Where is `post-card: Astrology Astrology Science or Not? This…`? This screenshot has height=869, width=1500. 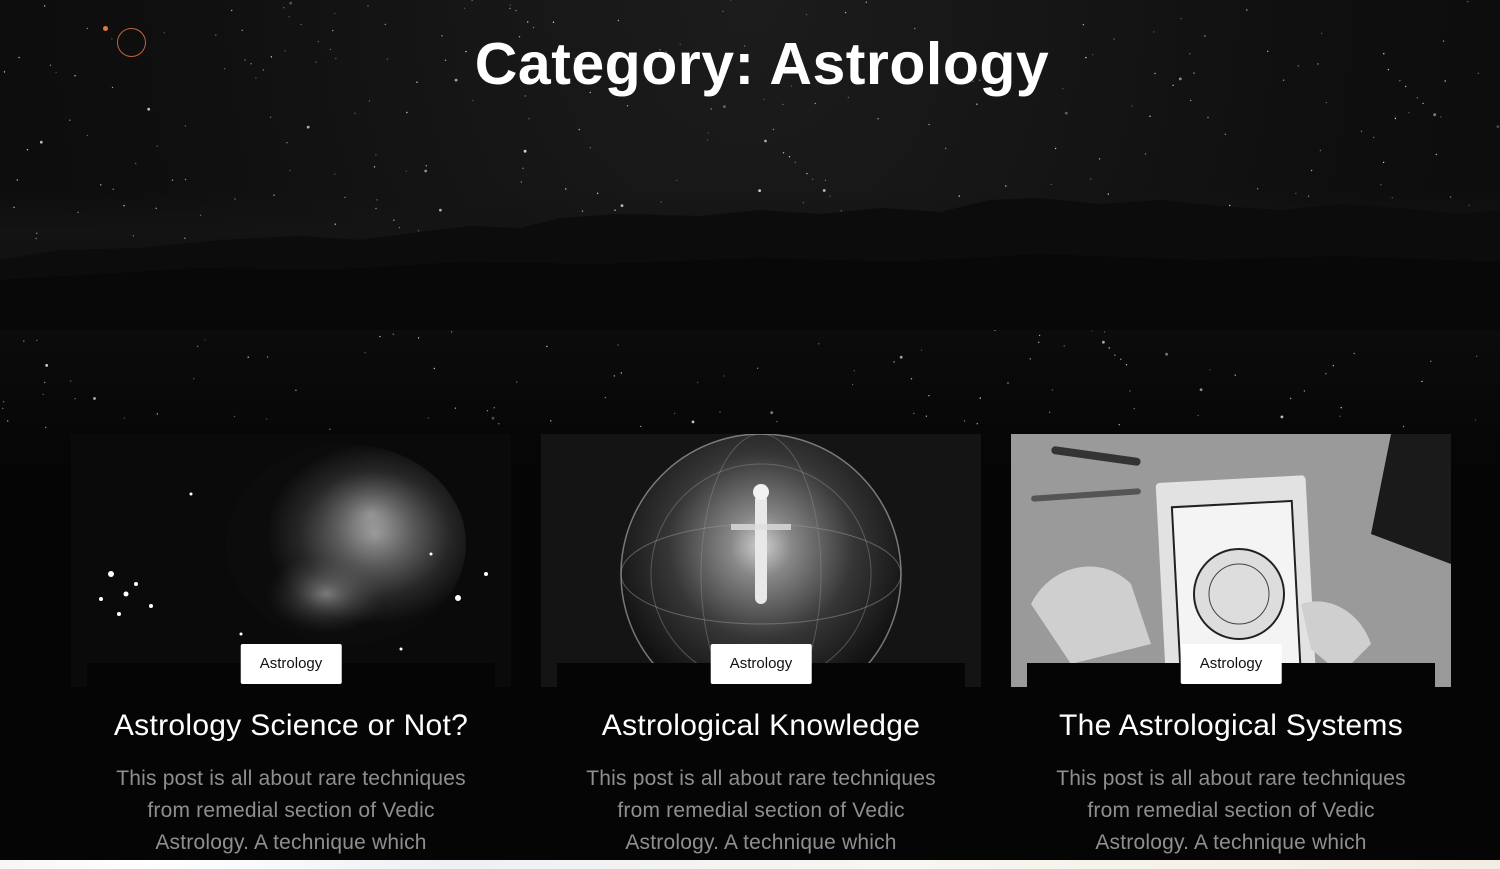 post-card: Astrology Astrology Science or Not? This… is located at coordinates (291, 646).